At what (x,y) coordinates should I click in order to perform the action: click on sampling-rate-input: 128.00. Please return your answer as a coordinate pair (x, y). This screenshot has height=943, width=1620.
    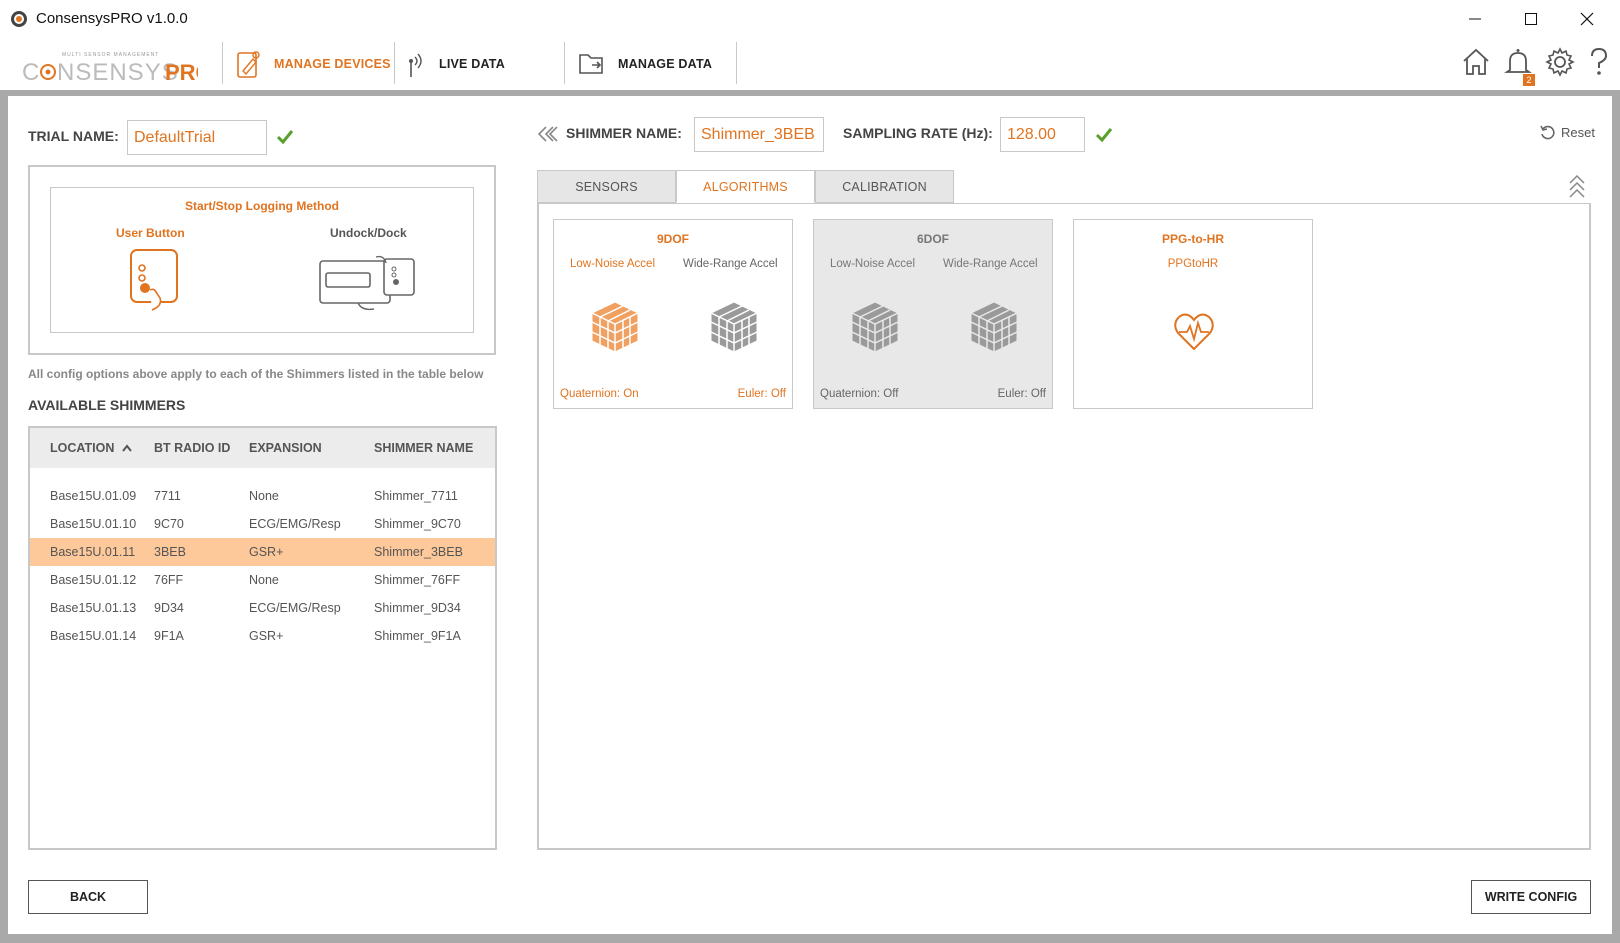
    Looking at the image, I should click on (1042, 134).